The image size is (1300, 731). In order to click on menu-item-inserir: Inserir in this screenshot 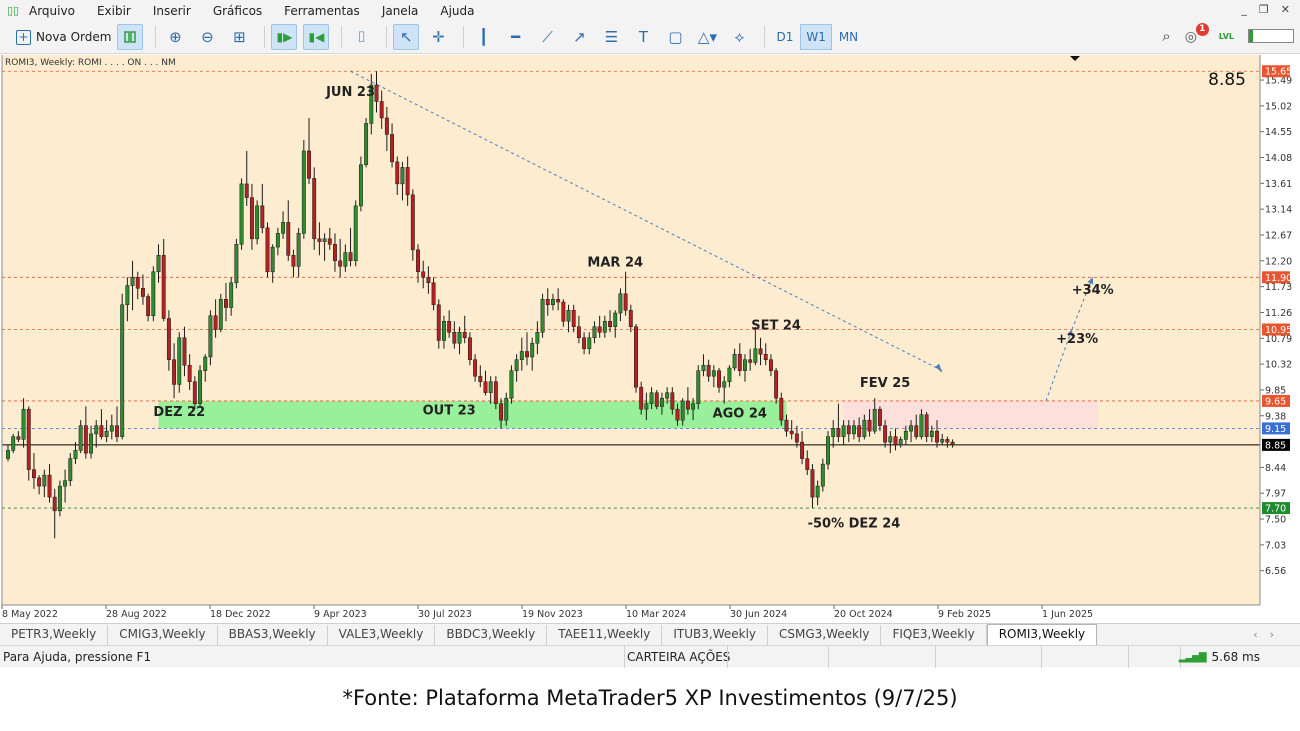, I will do `click(172, 11)`.